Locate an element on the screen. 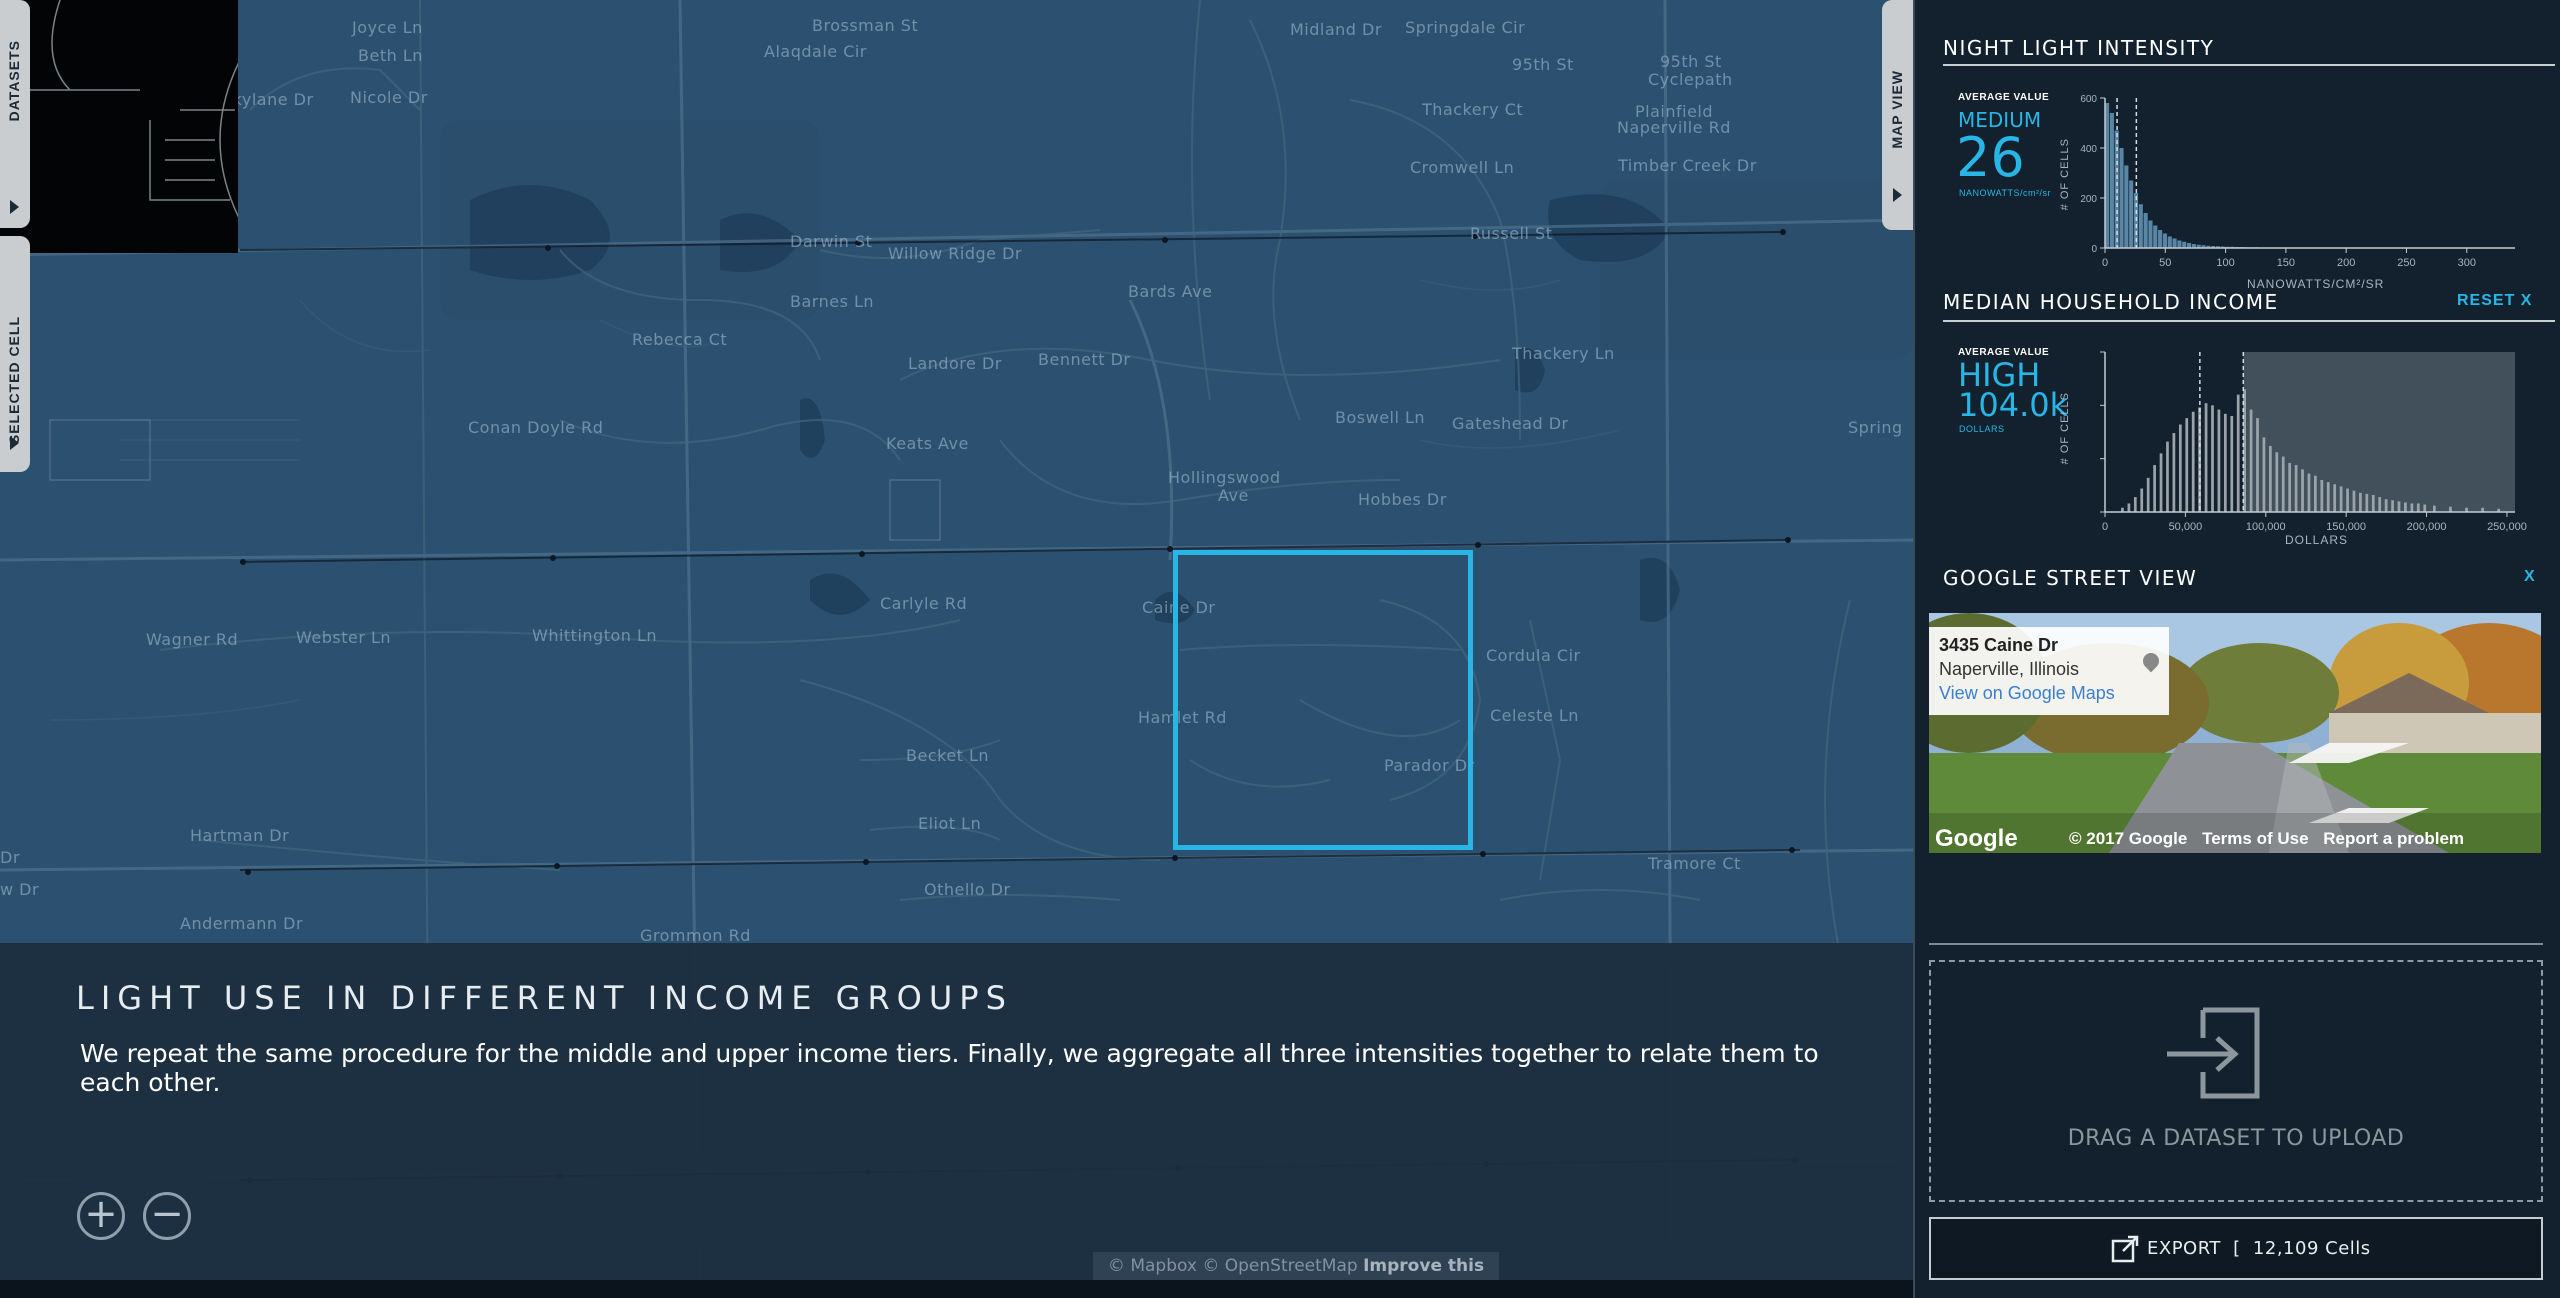 This screenshot has height=1298, width=2560. map-view-tab: MAP VIEW is located at coordinates (1897, 115).